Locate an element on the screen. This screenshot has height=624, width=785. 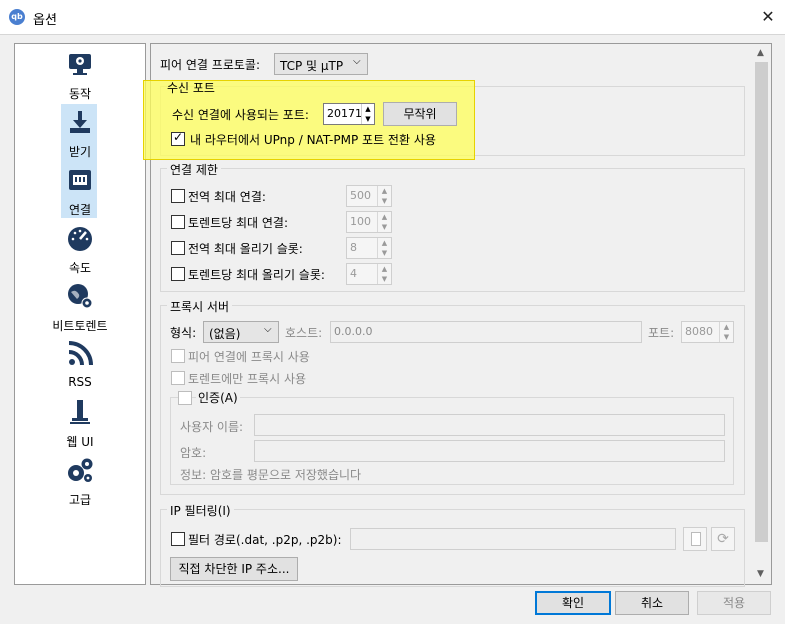
filter-path-label: 필터 경로(.dat, .p2p, .p2b): is located at coordinates (265, 540).